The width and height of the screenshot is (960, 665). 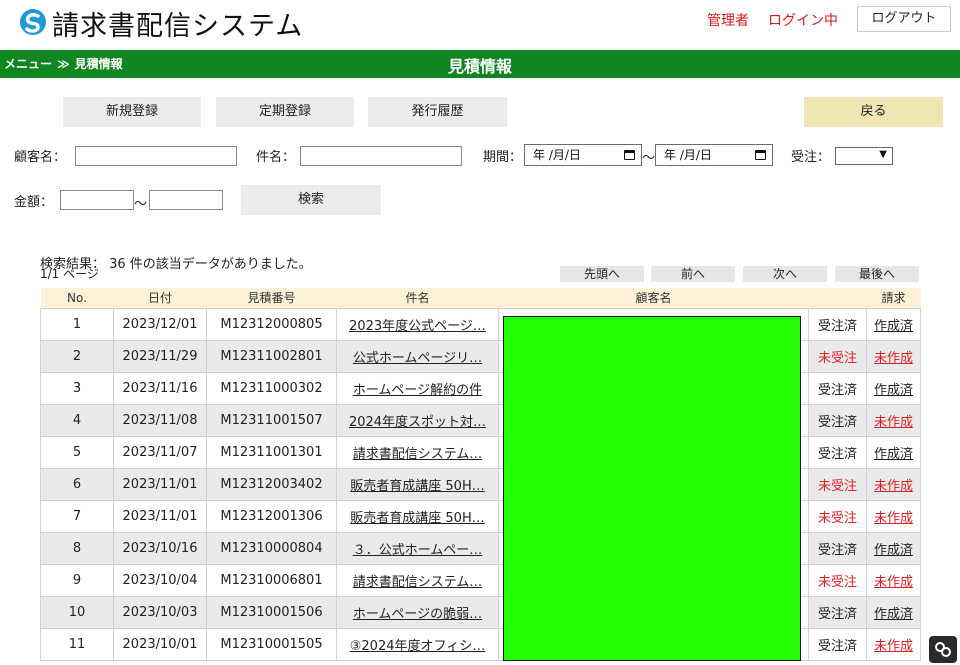 What do you see at coordinates (271, 644) in the screenshot?
I see `row-estimate-no: M12310001505` at bounding box center [271, 644].